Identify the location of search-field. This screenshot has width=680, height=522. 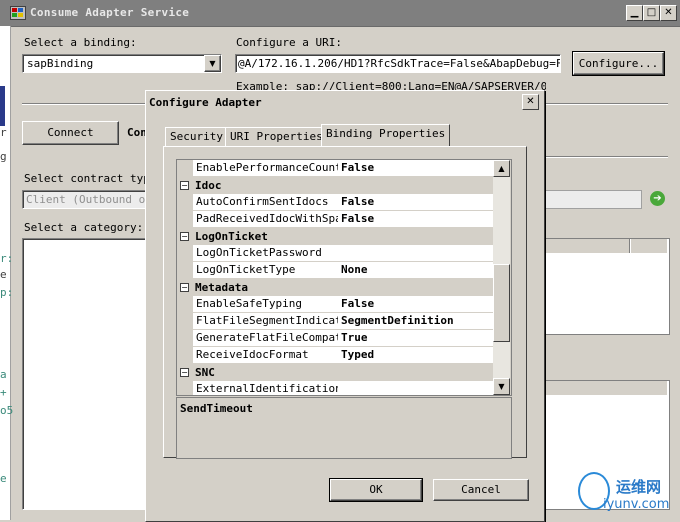
(591, 199).